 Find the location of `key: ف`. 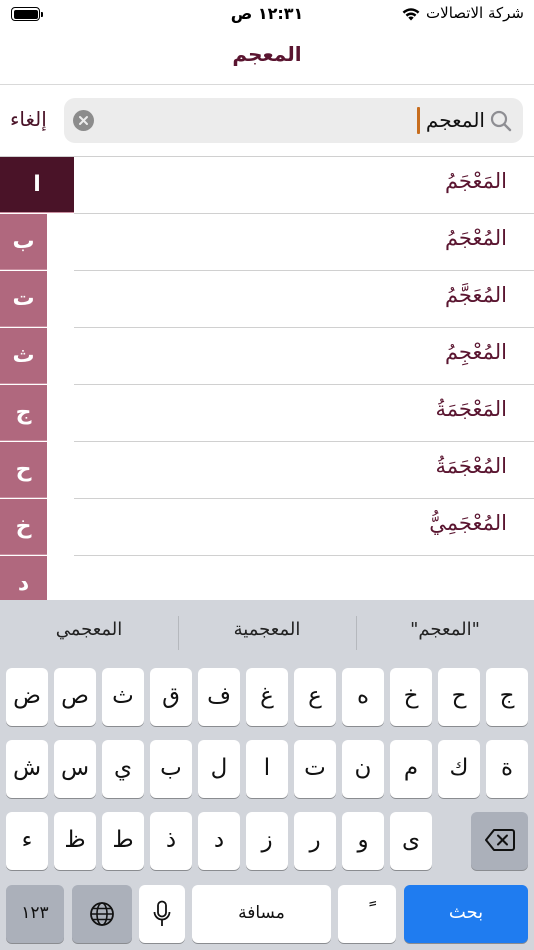

key: ف is located at coordinates (219, 697).